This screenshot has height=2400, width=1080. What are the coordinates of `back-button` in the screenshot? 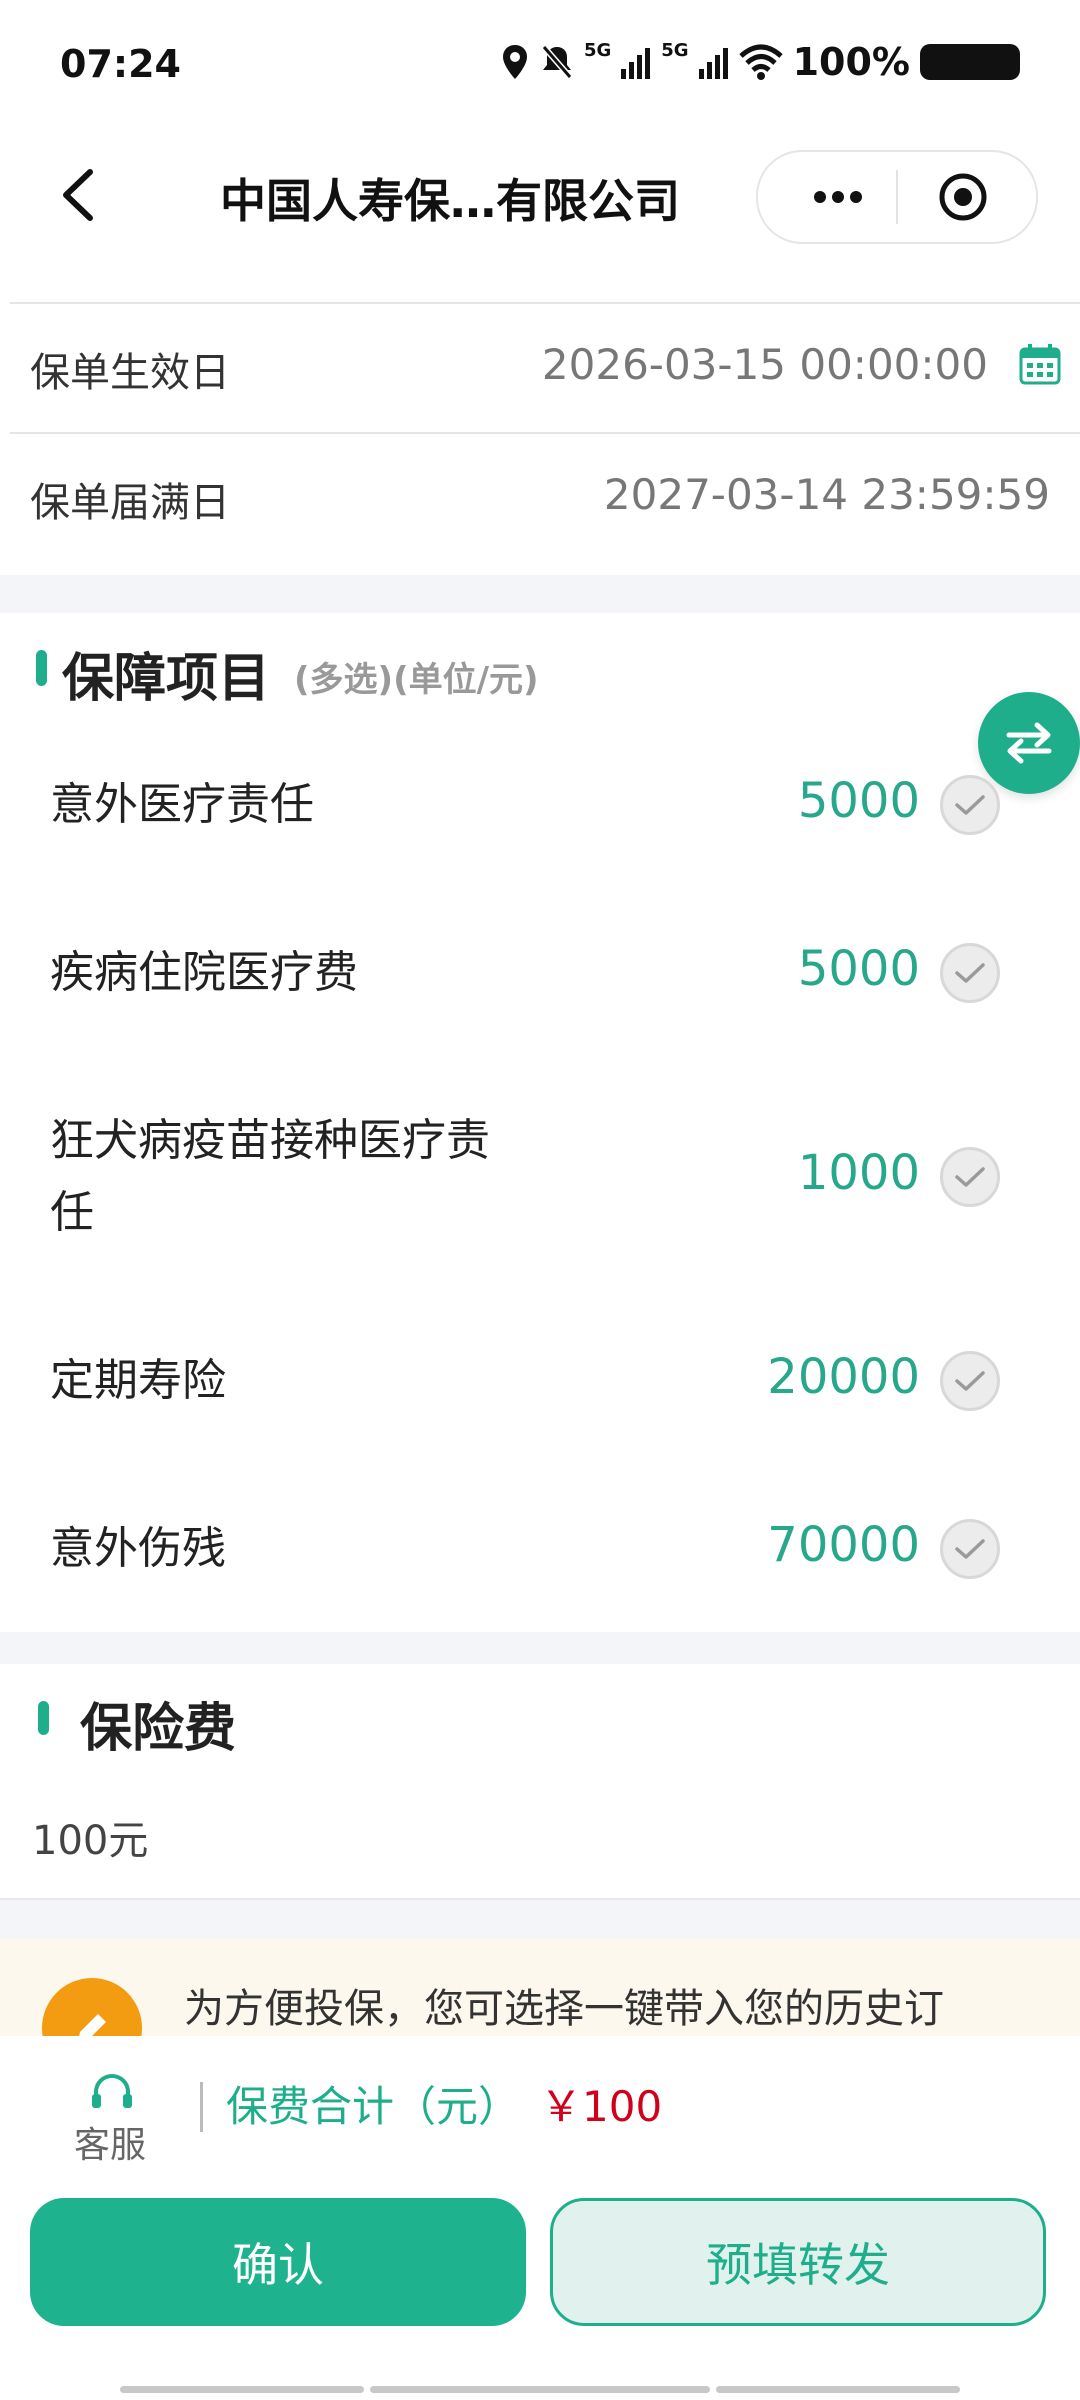 It's located at (80, 195).